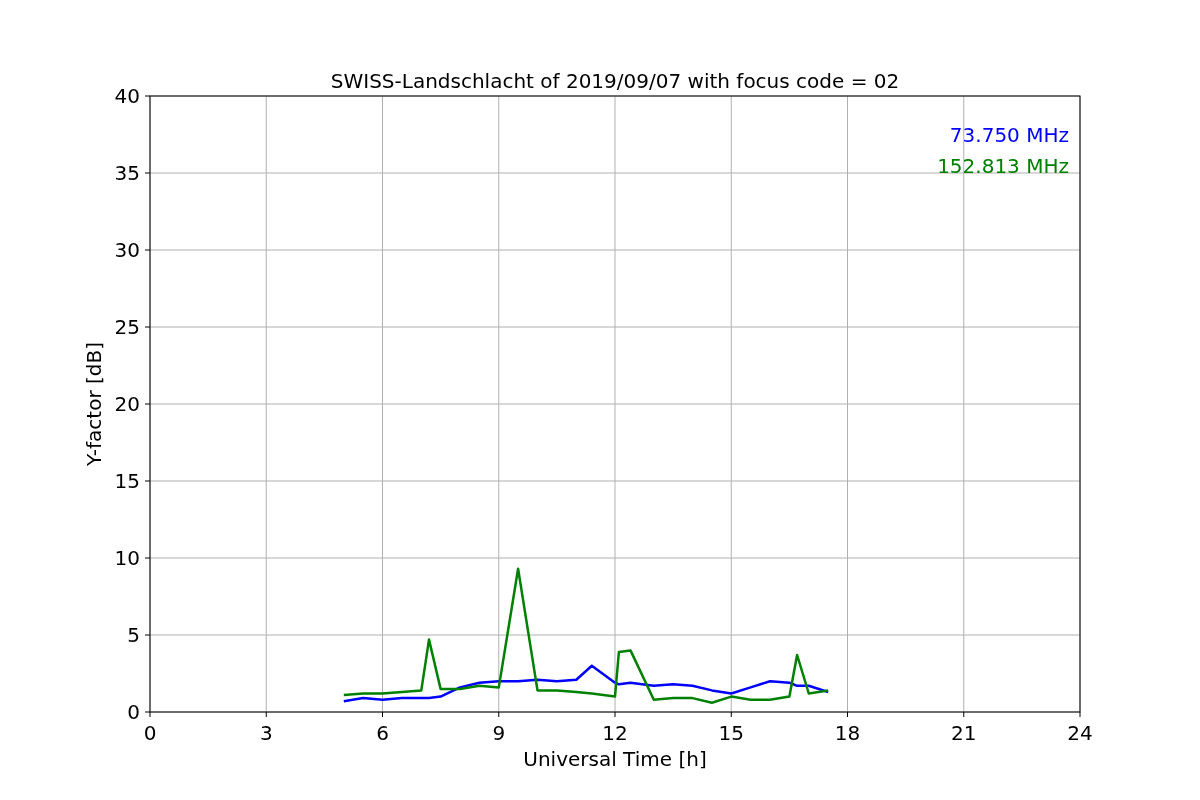 The width and height of the screenshot is (1200, 800). Describe the element at coordinates (847, 733) in the screenshot. I see `tick-label: 18` at that location.